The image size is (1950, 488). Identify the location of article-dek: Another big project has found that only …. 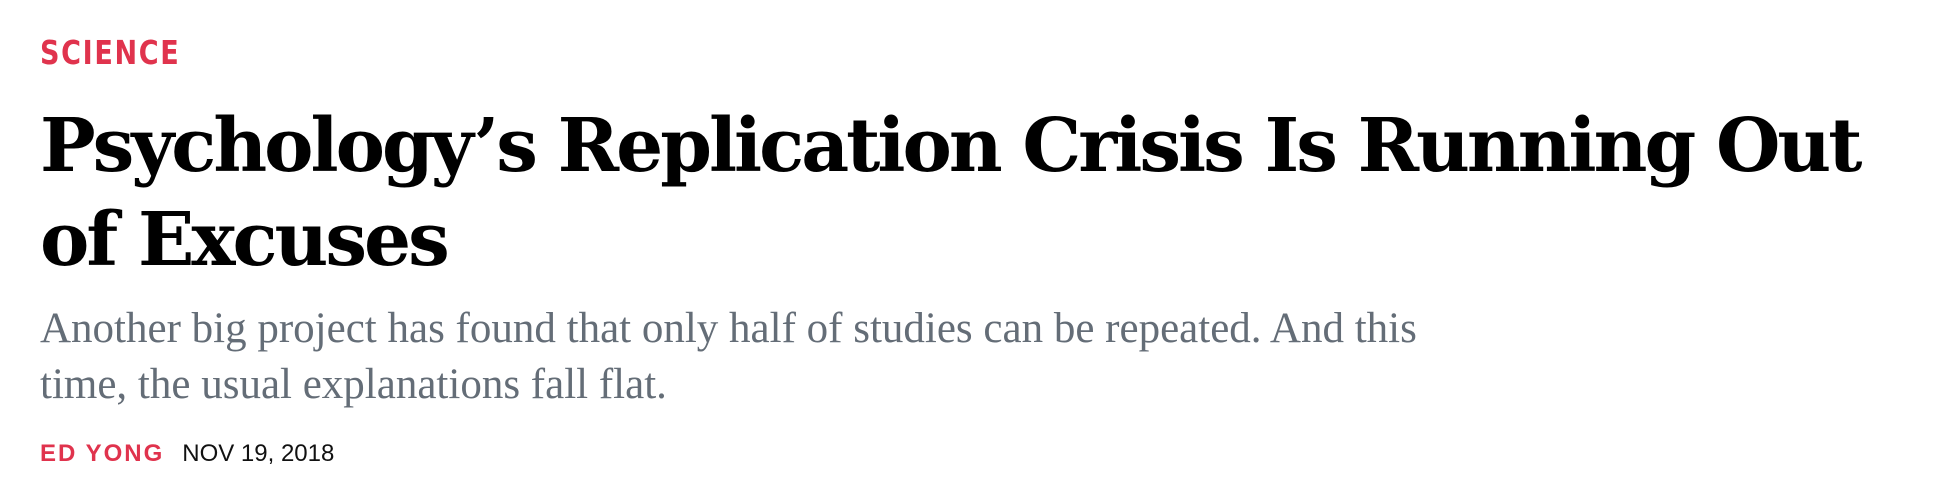
(728, 356).